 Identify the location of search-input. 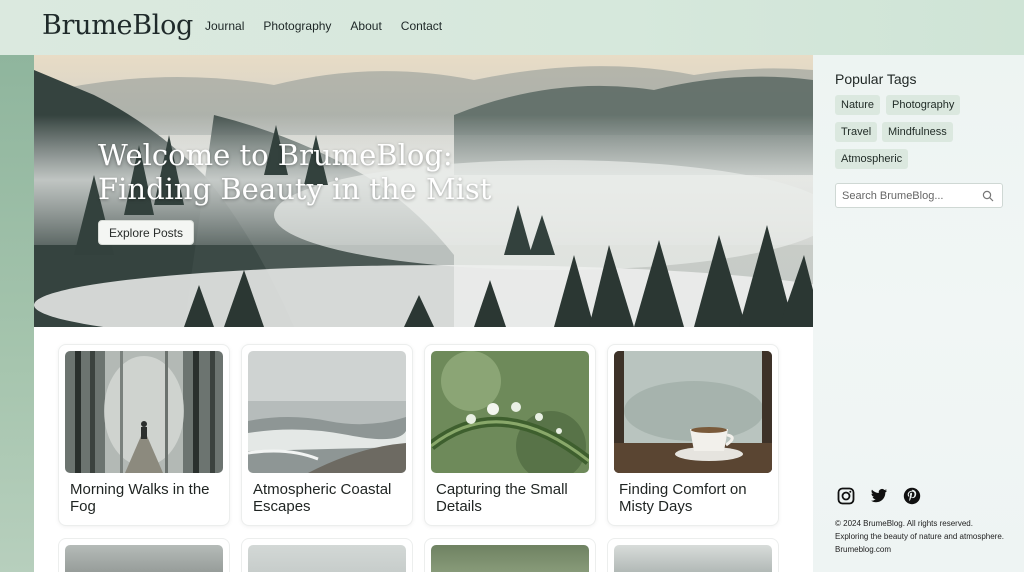
(911, 196).